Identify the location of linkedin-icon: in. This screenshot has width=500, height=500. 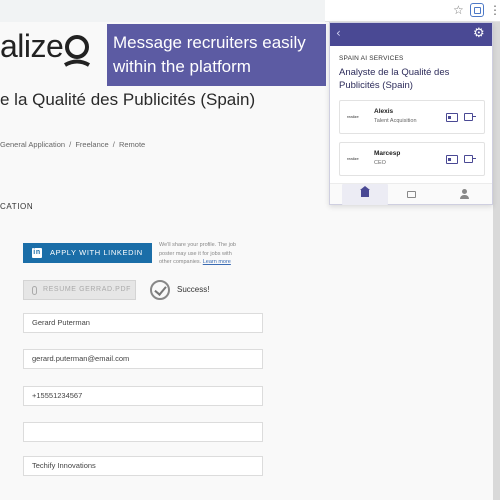
(37, 253).